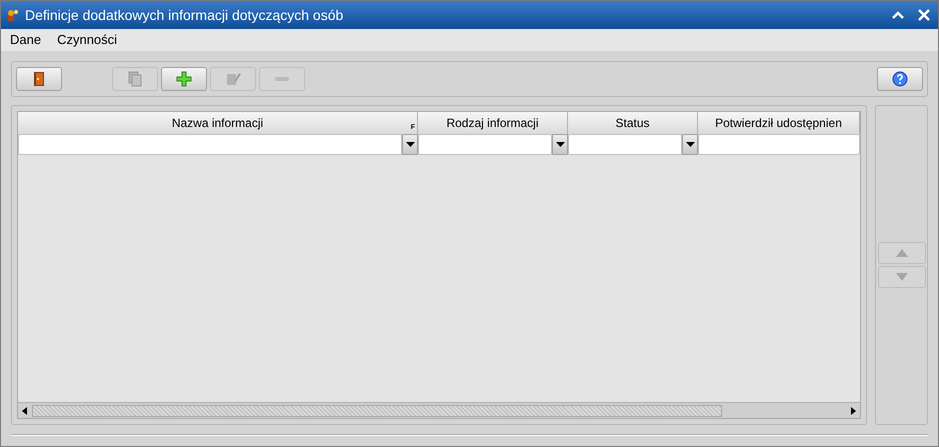  I want to click on close-icon, so click(924, 15).